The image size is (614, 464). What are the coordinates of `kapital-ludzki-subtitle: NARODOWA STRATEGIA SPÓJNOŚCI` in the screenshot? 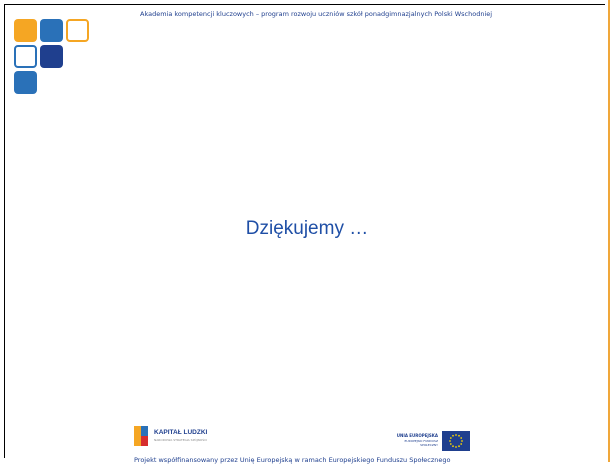 It's located at (181, 440).